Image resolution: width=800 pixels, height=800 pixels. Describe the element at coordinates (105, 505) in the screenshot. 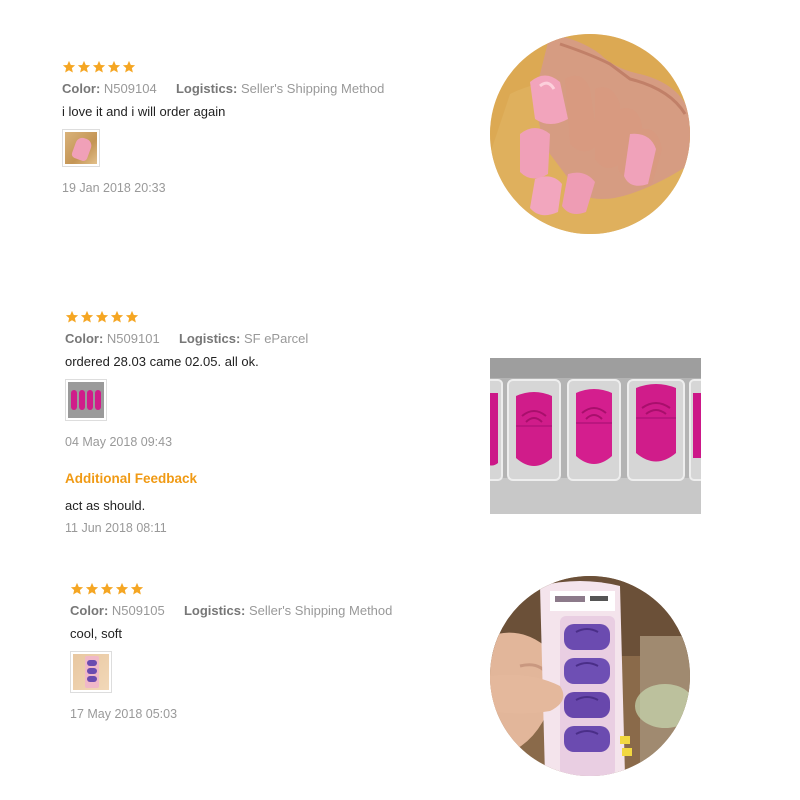

I see `additional-feedback-text: act as should.` at that location.